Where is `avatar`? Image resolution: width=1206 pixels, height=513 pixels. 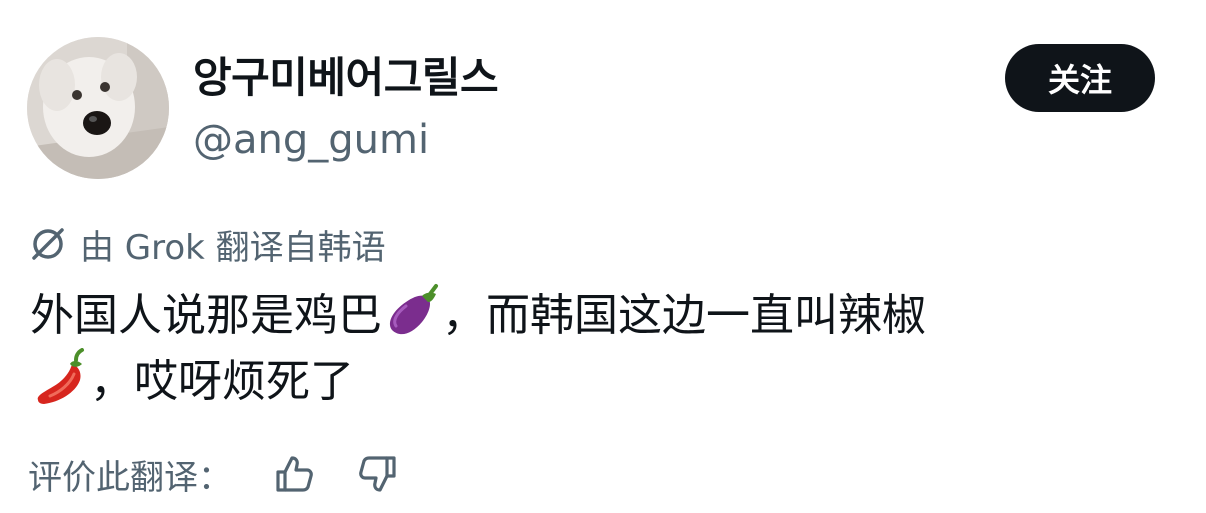
avatar is located at coordinates (98, 108).